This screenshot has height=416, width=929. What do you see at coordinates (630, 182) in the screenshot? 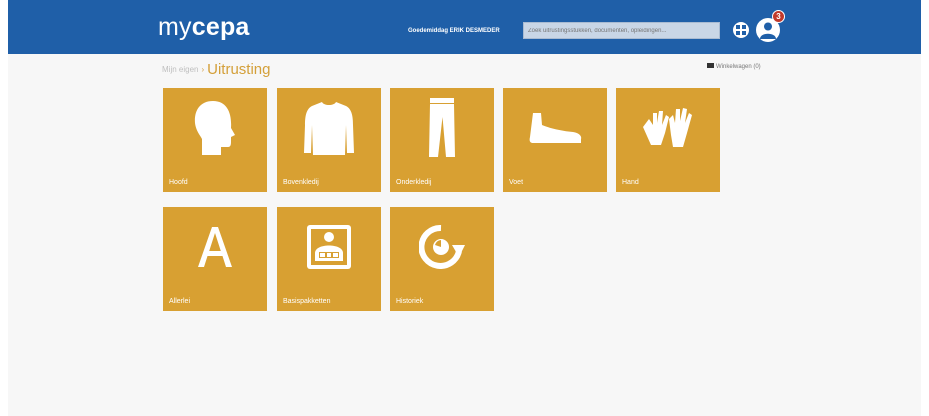
I see `tile-label: Hand` at bounding box center [630, 182].